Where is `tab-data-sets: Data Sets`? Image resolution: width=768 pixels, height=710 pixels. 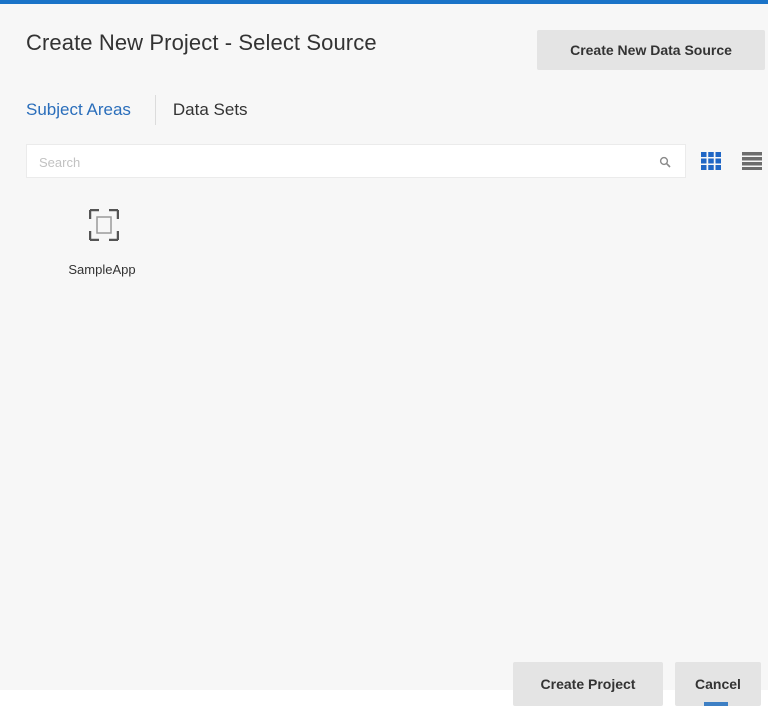 tab-data-sets: Data Sets is located at coordinates (210, 110).